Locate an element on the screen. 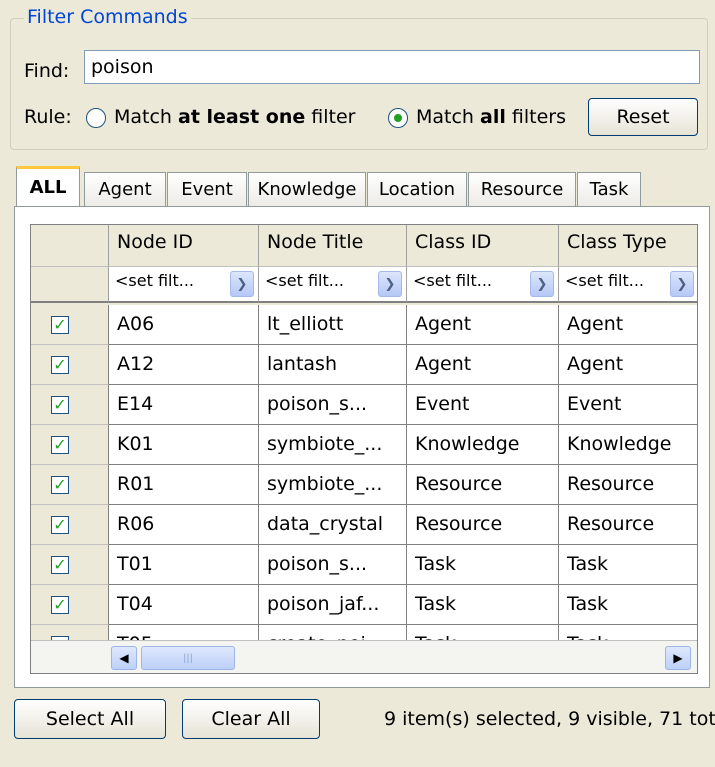  tab-event: Event is located at coordinates (207, 189).